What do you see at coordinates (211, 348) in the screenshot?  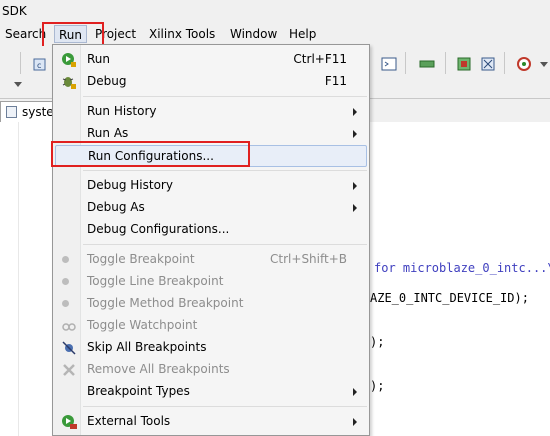 I see `menu-item-skip-all-breakpoints: Skip All Breakpoints` at bounding box center [211, 348].